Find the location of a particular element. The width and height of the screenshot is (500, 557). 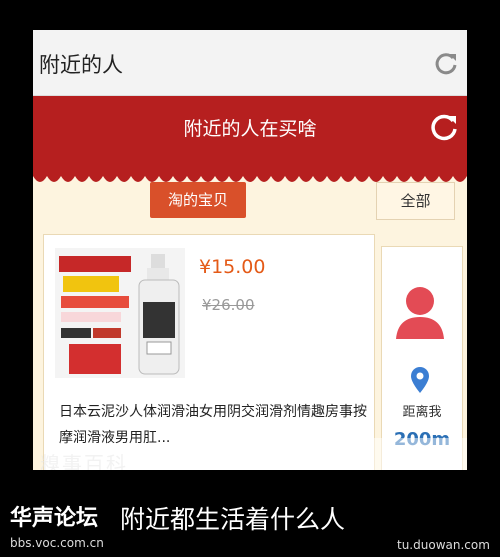

top-bar: 附近的人 is located at coordinates (250, 63).